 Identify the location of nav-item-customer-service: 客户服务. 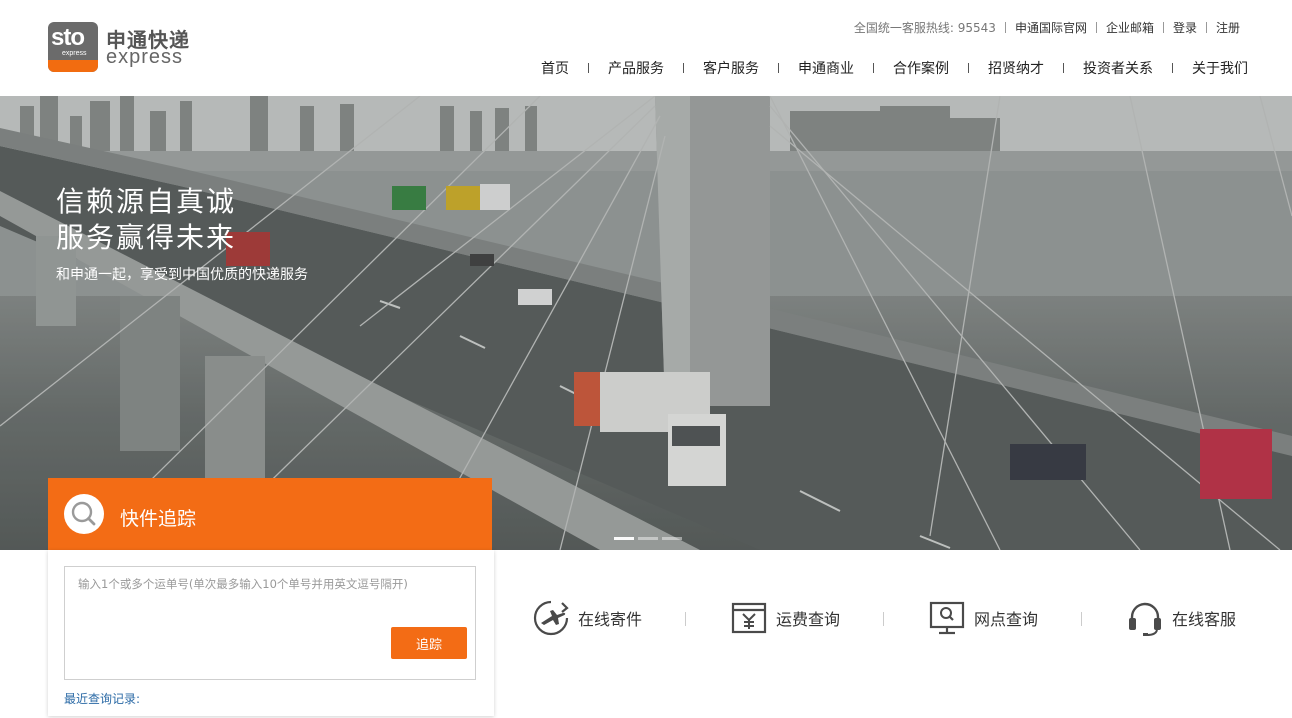
(731, 68).